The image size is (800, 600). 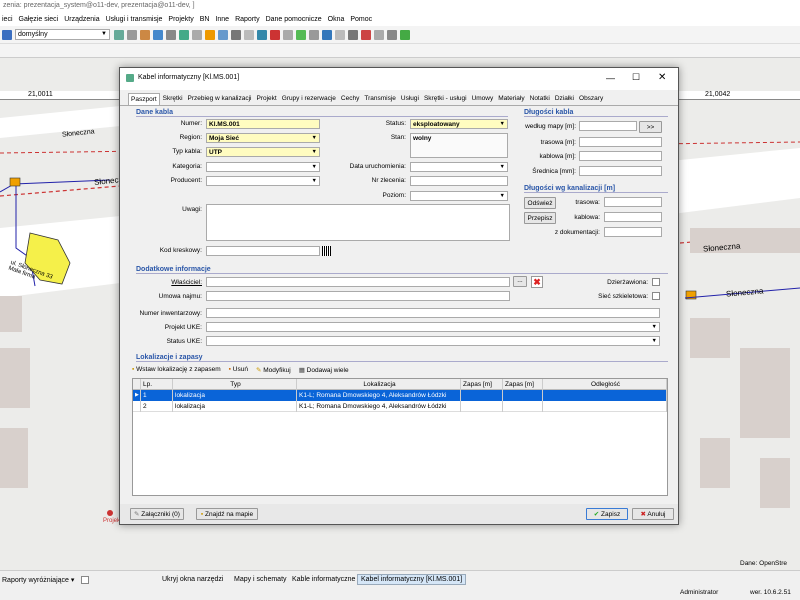 I want to click on delete-location-button: ▪ Usuń, so click(x=238, y=370).